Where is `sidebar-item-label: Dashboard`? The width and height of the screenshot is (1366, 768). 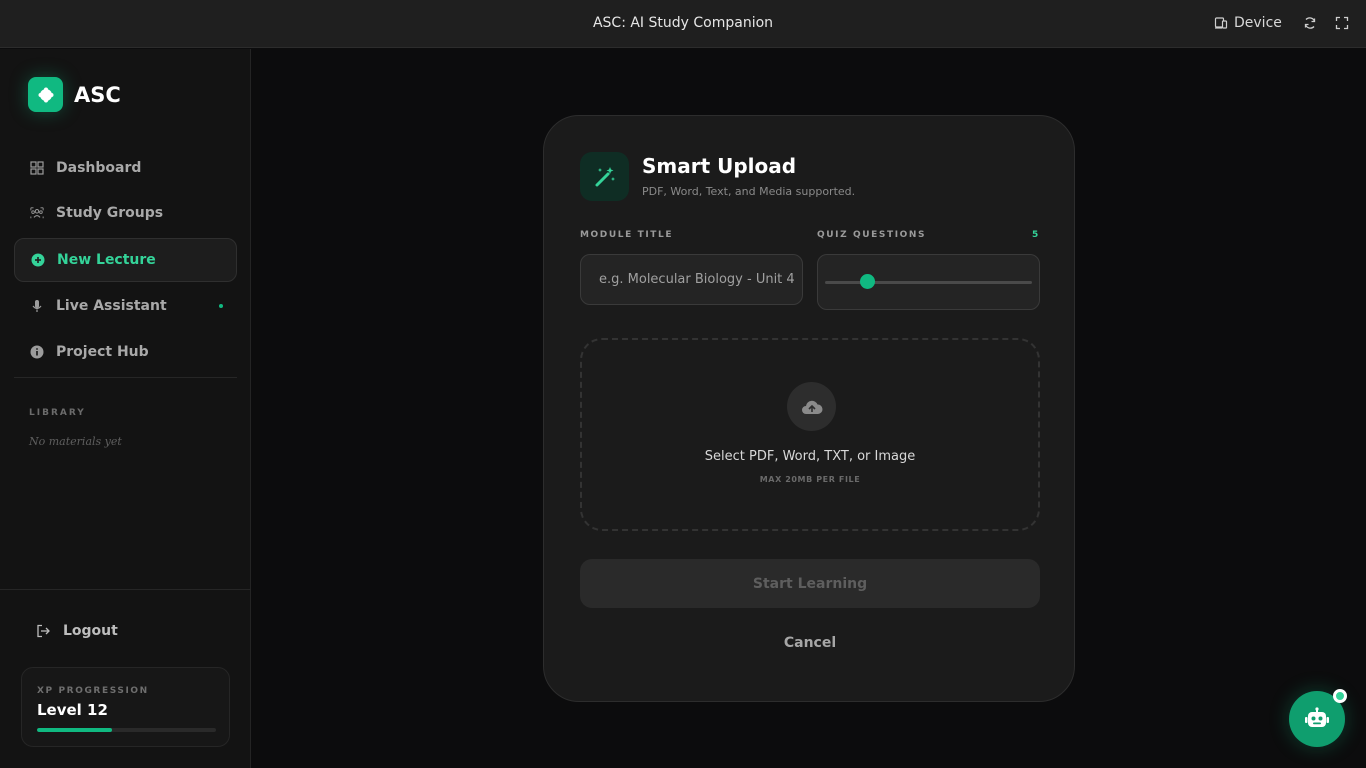 sidebar-item-label: Dashboard is located at coordinates (99, 168).